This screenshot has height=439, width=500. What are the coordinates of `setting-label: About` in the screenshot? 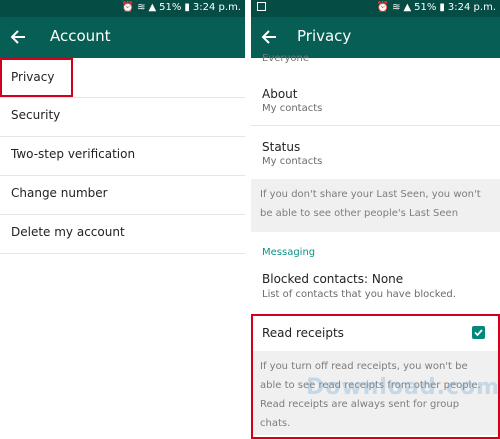 It's located at (280, 94).